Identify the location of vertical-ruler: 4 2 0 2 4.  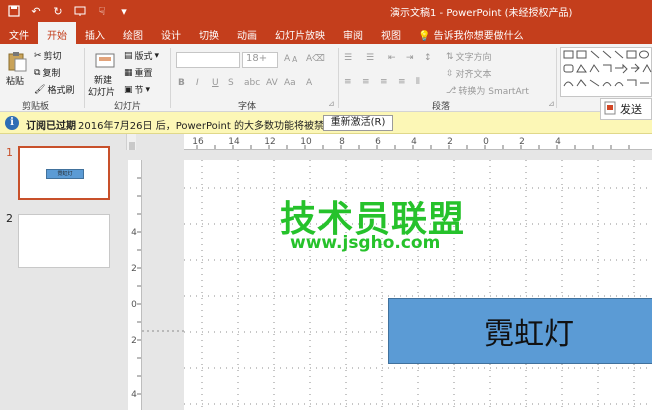
(134, 280).